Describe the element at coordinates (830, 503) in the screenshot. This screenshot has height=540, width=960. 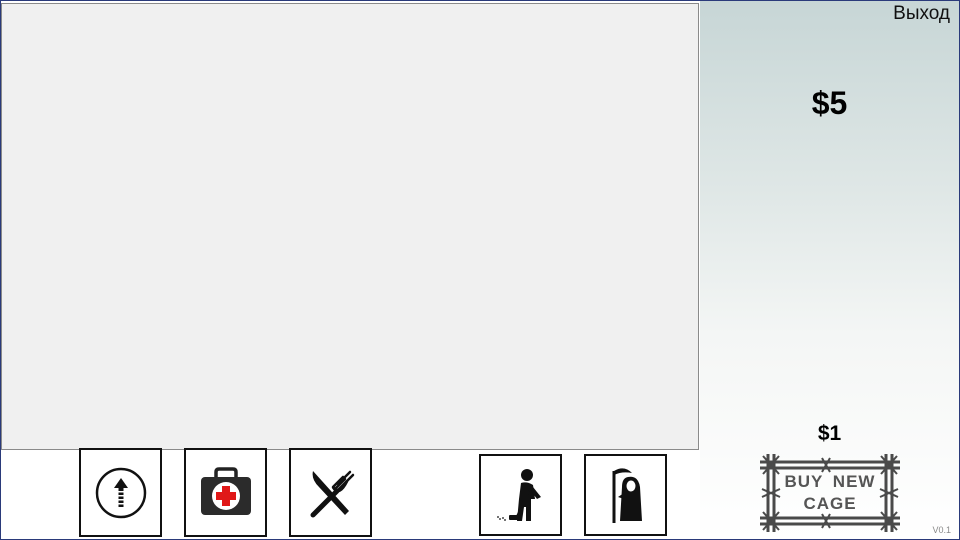
I see `buy-cage-label-line2: CAGE` at that location.